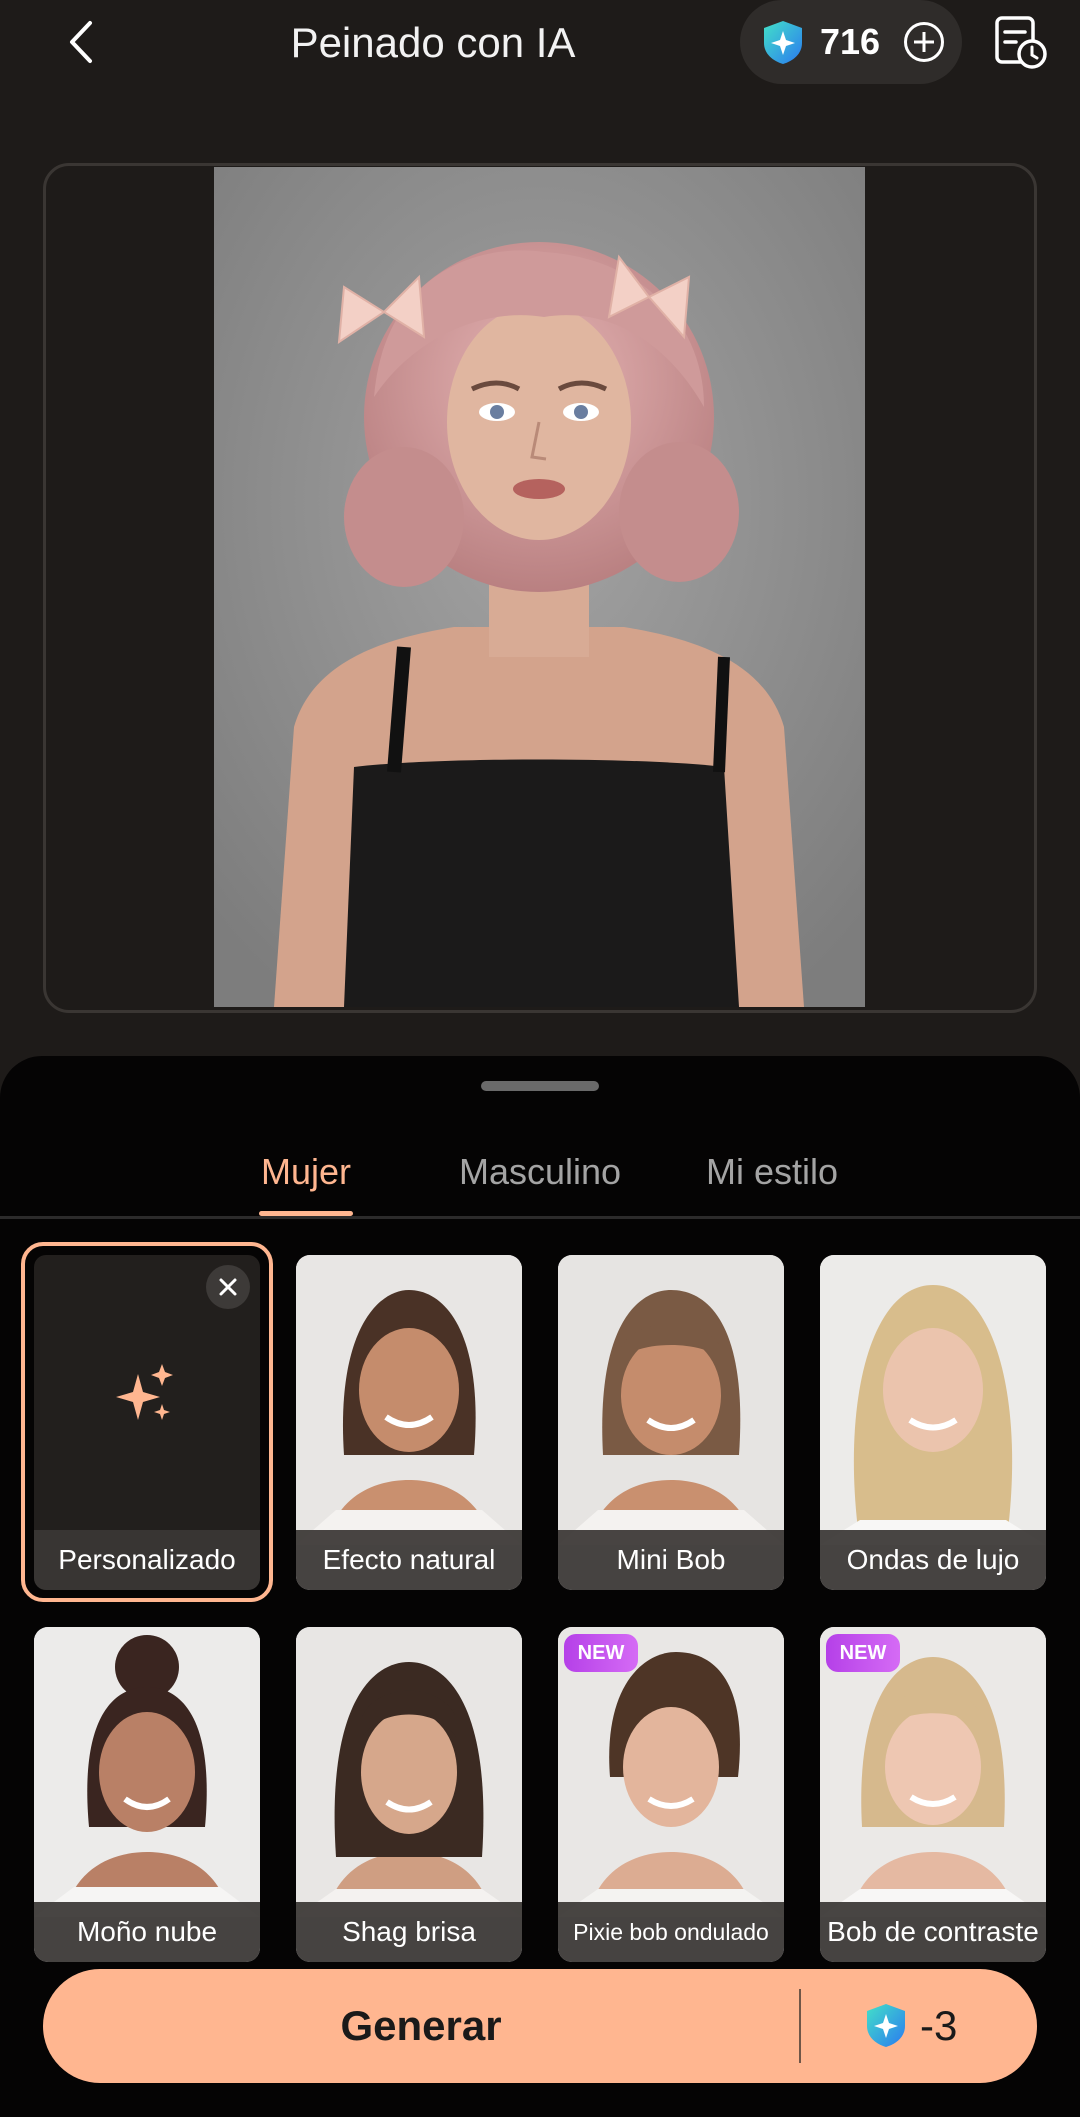 This screenshot has height=2117, width=1080. What do you see at coordinates (540, 1172) in the screenshot?
I see `tab-masculino: Masculino` at bounding box center [540, 1172].